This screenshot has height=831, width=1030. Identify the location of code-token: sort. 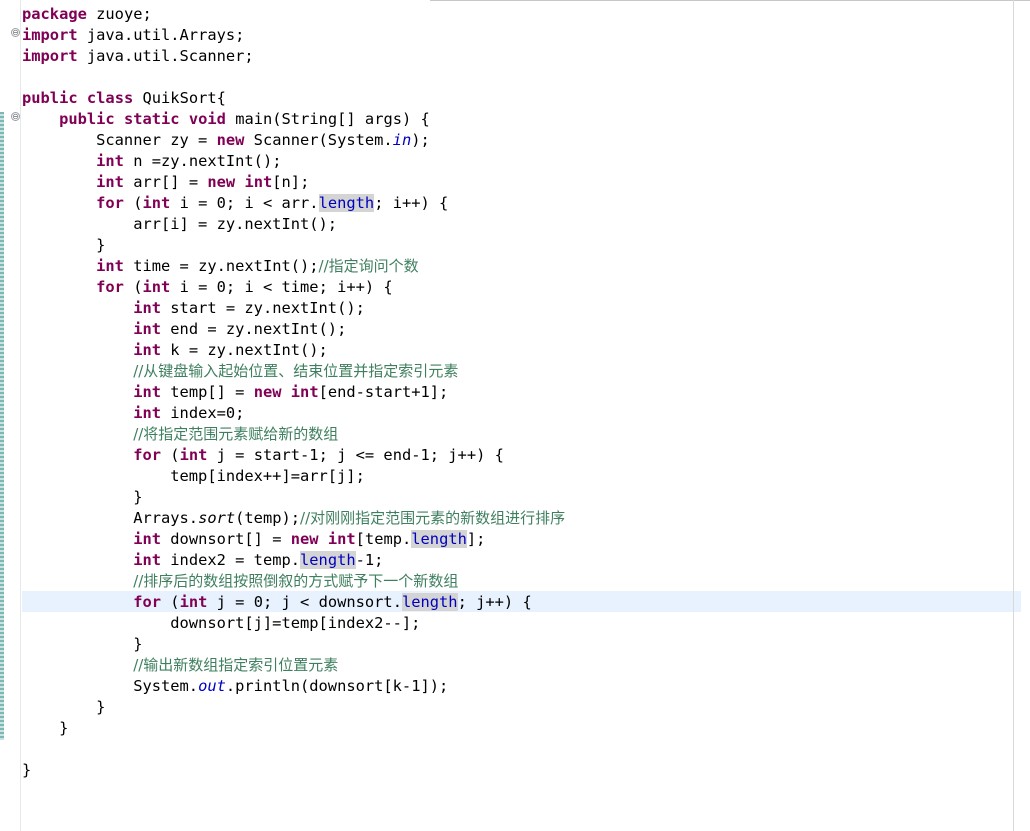
(217, 518).